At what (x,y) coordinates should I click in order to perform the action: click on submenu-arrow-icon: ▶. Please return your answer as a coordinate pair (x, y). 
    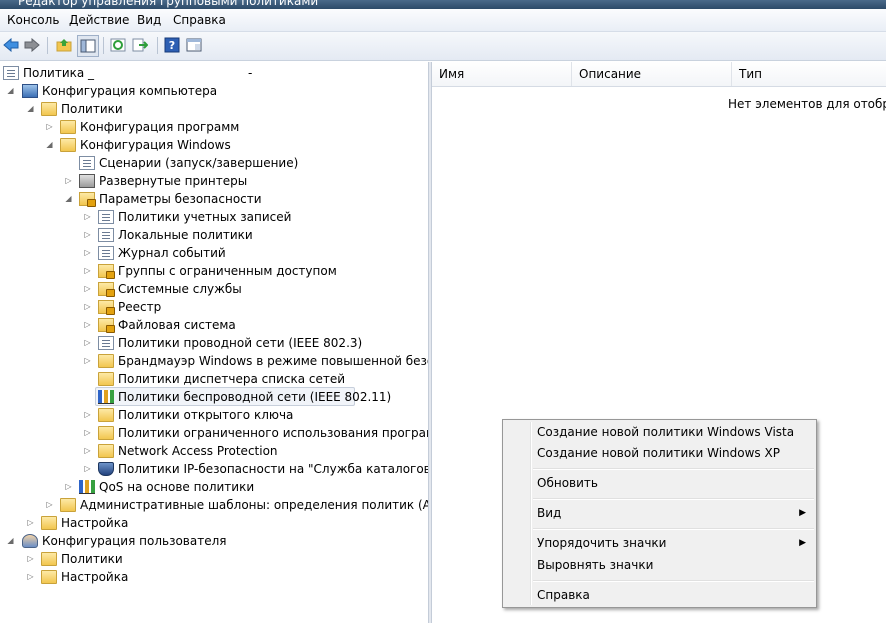
    Looking at the image, I should click on (802, 513).